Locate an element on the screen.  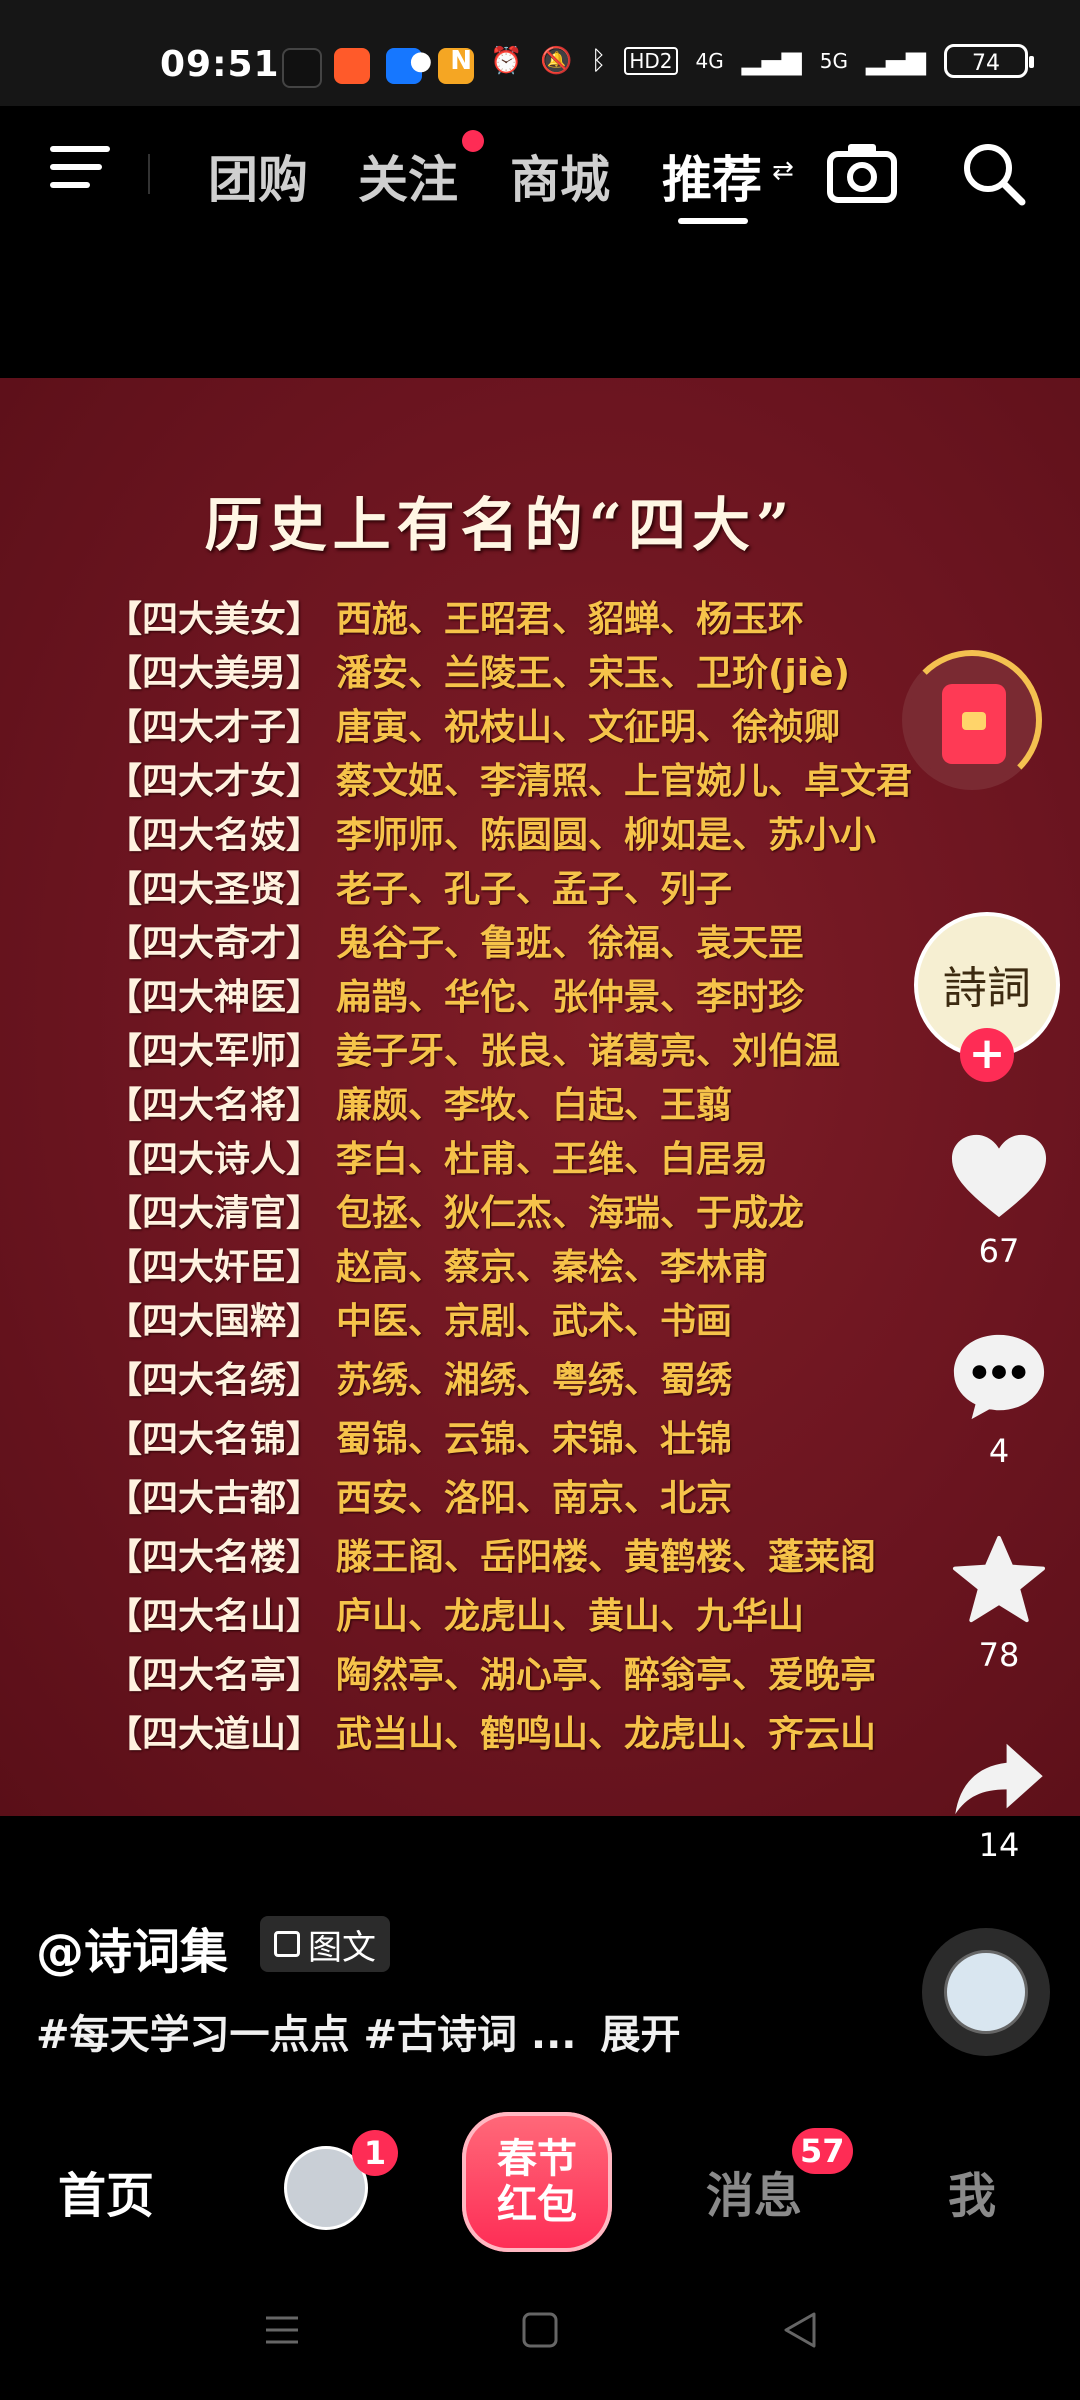
bluetooth-icon: ᛒ is located at coordinates (598, 61).